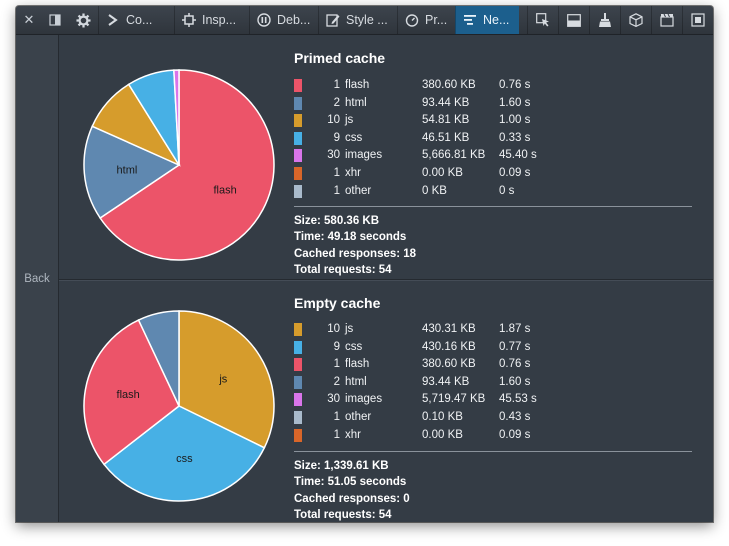  Describe the element at coordinates (515, 329) in the screenshot. I see `load-time: 1.87 s` at that location.